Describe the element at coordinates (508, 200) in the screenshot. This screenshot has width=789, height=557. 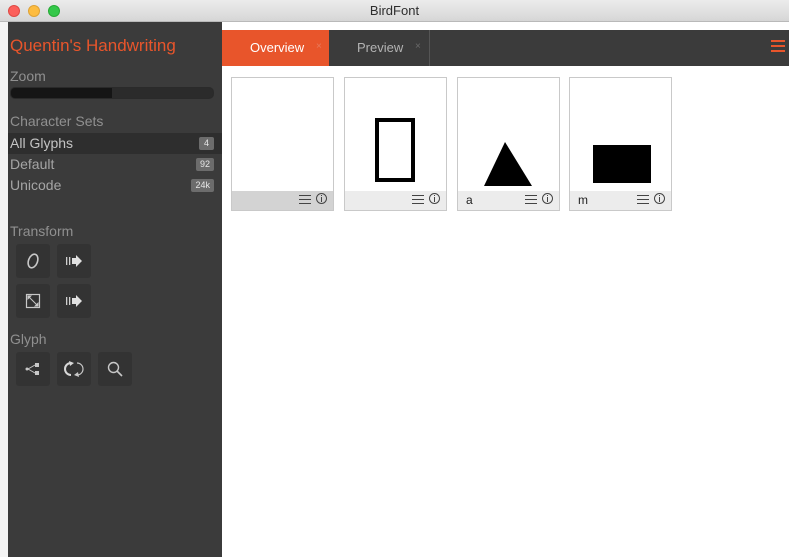
I see `glyph-card-footer: a` at that location.